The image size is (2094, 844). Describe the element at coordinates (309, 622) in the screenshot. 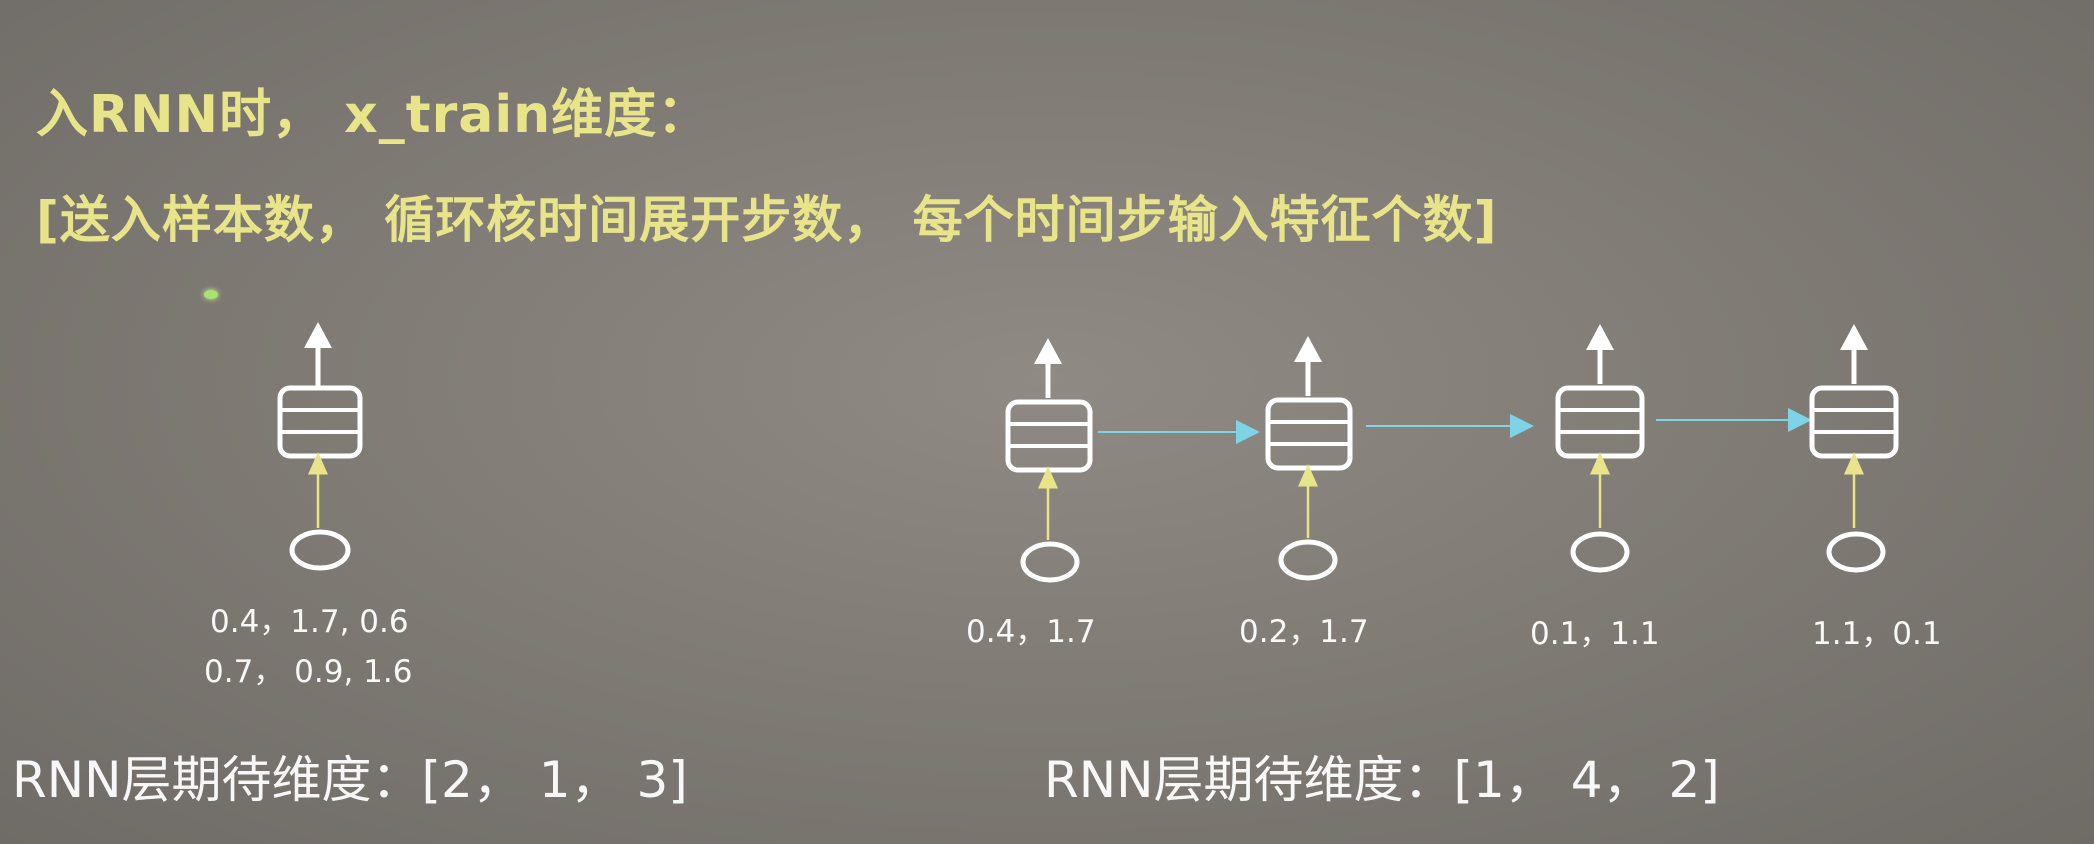

I see `left-input-values-row-1: 0.4，1.7, 0.6` at that location.